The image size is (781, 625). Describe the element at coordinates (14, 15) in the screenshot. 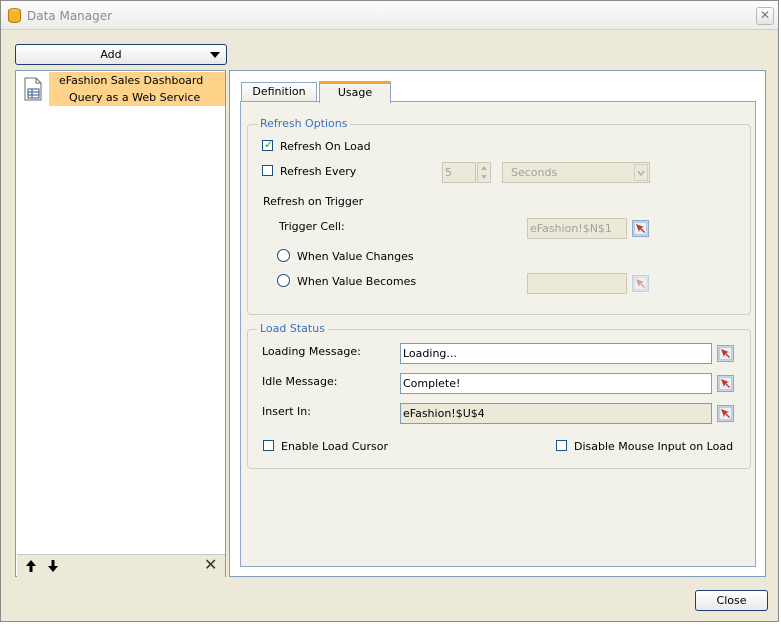

I see `database-icon` at that location.